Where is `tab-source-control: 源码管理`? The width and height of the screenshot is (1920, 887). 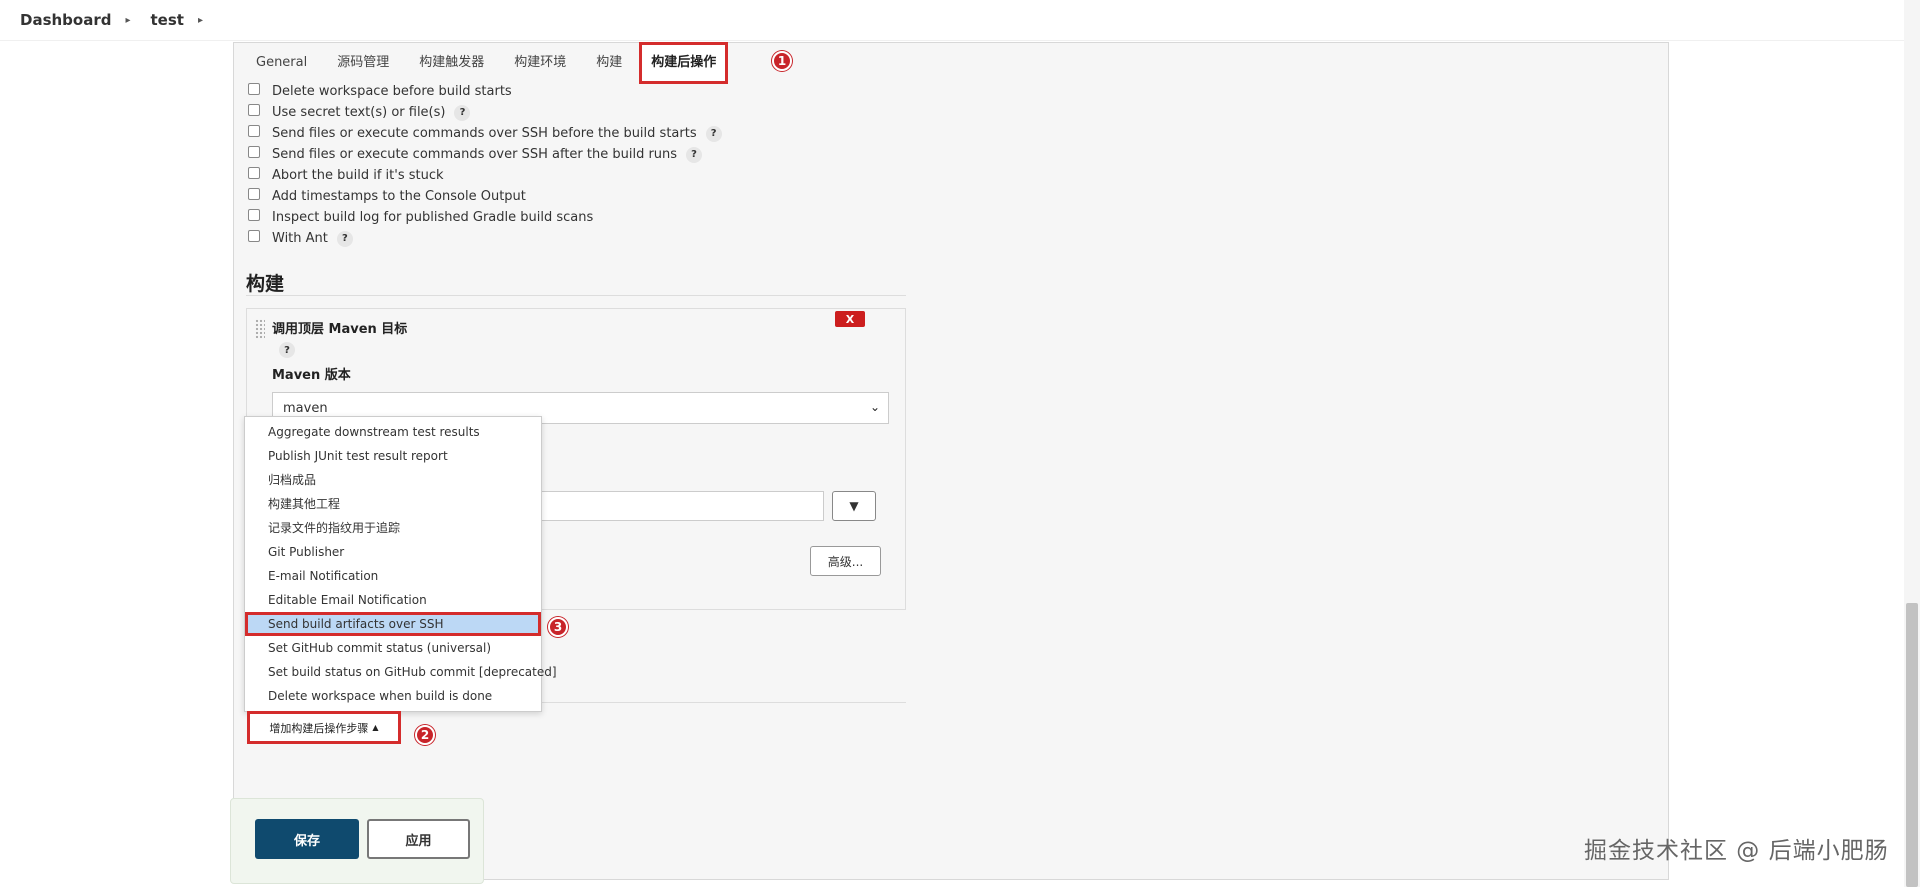 tab-source-control: 源码管理 is located at coordinates (363, 63).